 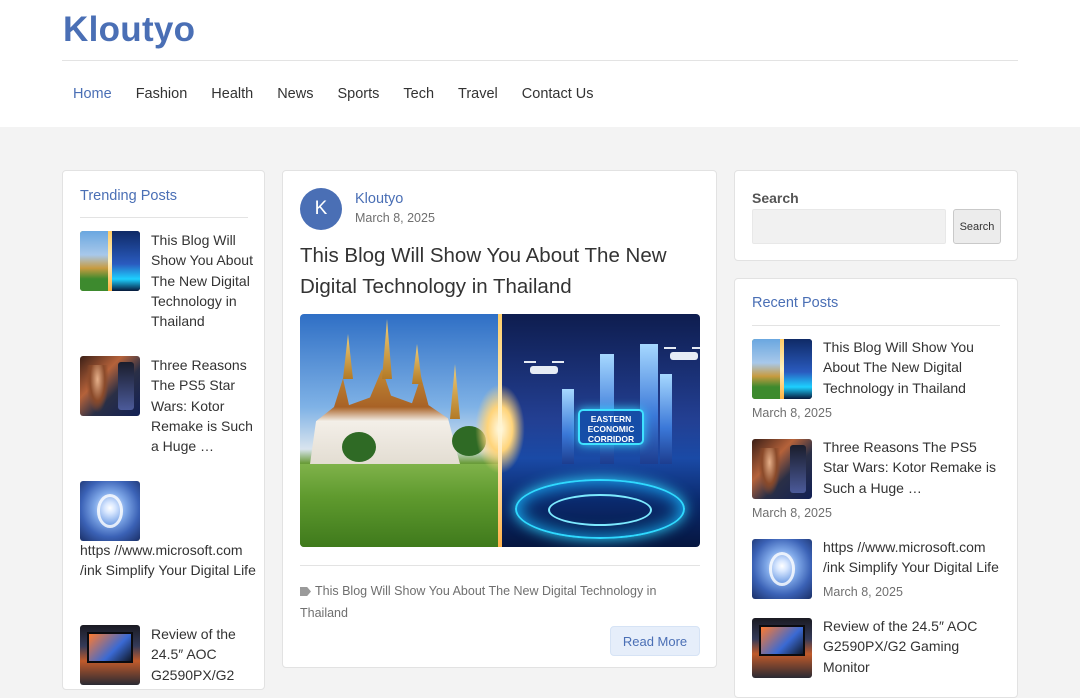 I want to click on post-featured-image: EASTERN ECONOMIC CORRIDOR, so click(x=500, y=430).